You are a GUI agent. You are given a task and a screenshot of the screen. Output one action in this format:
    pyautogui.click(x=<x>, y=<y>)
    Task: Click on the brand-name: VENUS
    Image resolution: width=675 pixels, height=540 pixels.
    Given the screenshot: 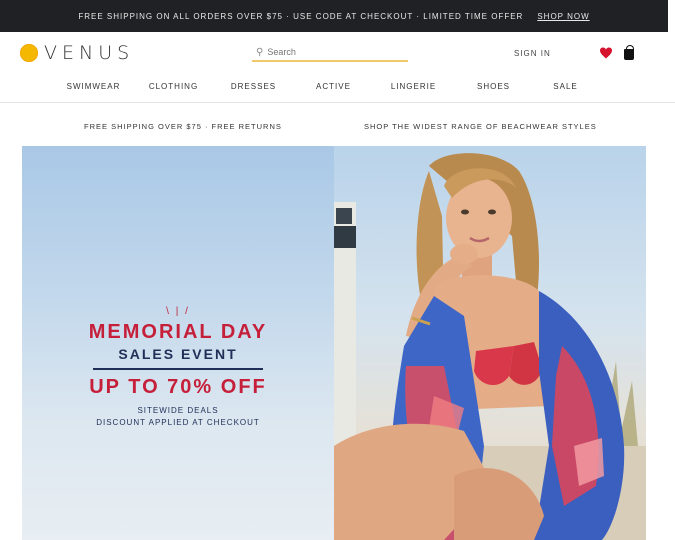 What is the action you would take?
    pyautogui.click(x=89, y=53)
    